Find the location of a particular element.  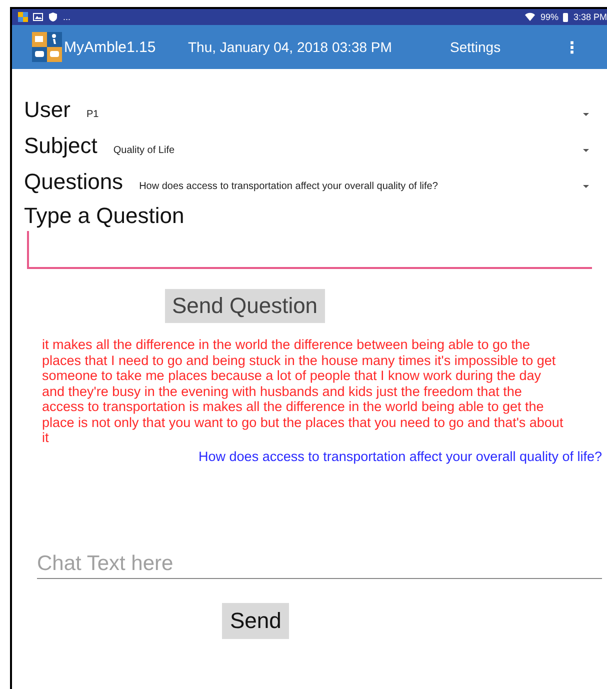

dropdown: How does access to transportation affect your overall quality of life? is located at coordinates (364, 188).